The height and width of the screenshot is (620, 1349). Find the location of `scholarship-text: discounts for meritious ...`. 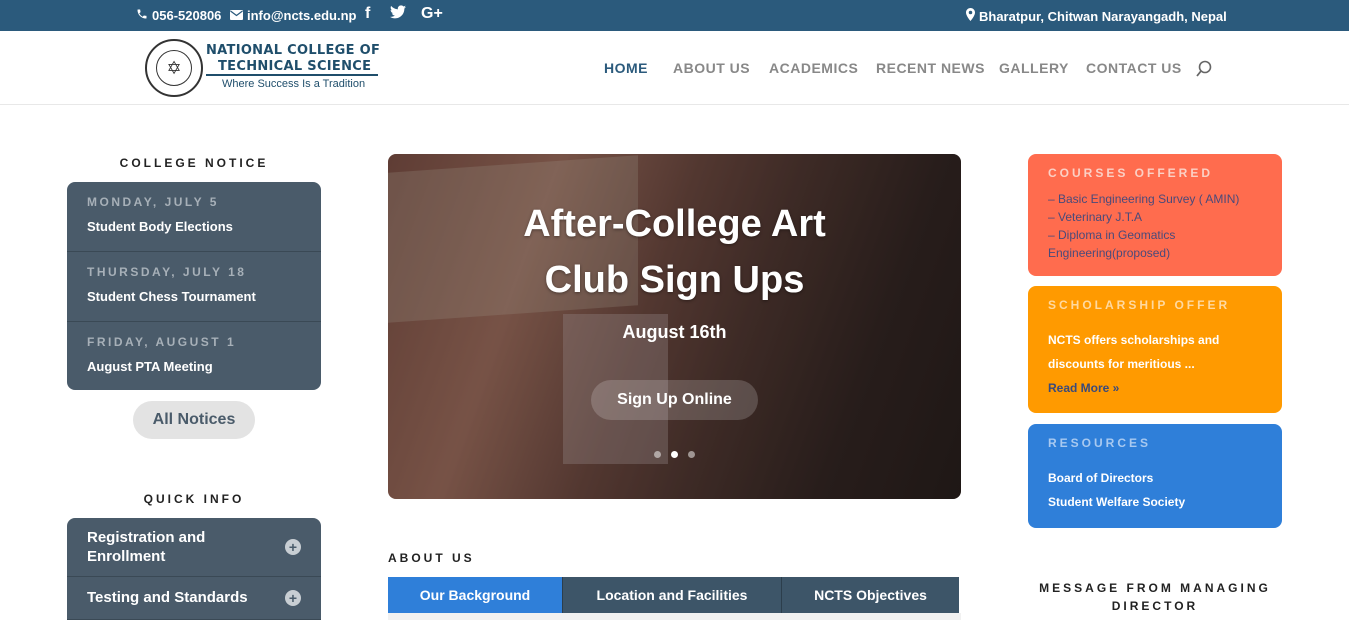

scholarship-text: discounts for meritious ... is located at coordinates (1121, 364).